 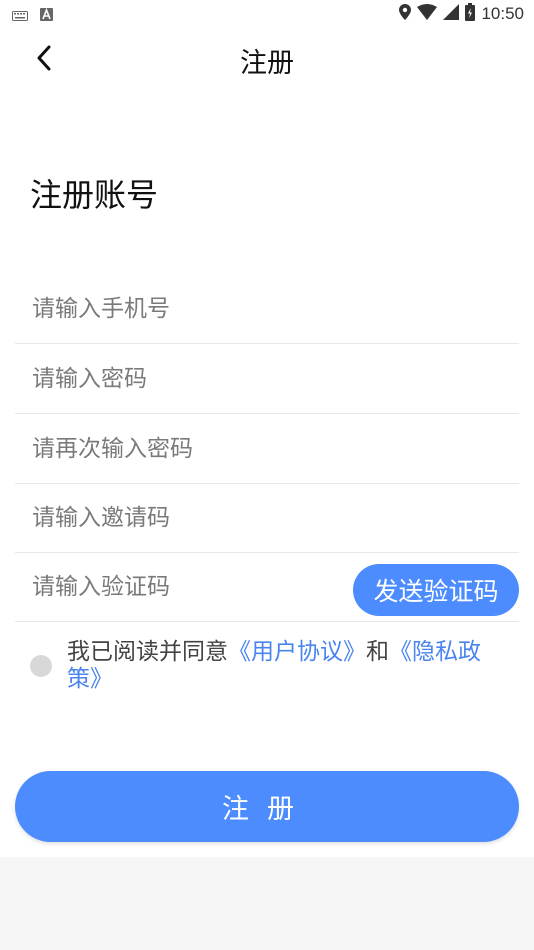 I want to click on location-icon, so click(x=405, y=14).